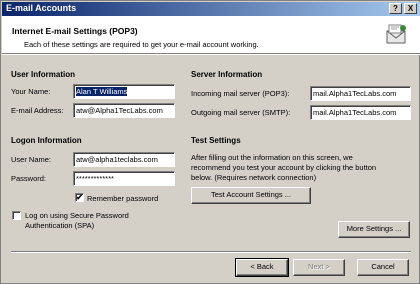  What do you see at coordinates (360, 93) in the screenshot?
I see `incoming-server-field: mail.Alpha1TecLabs.com` at bounding box center [360, 93].